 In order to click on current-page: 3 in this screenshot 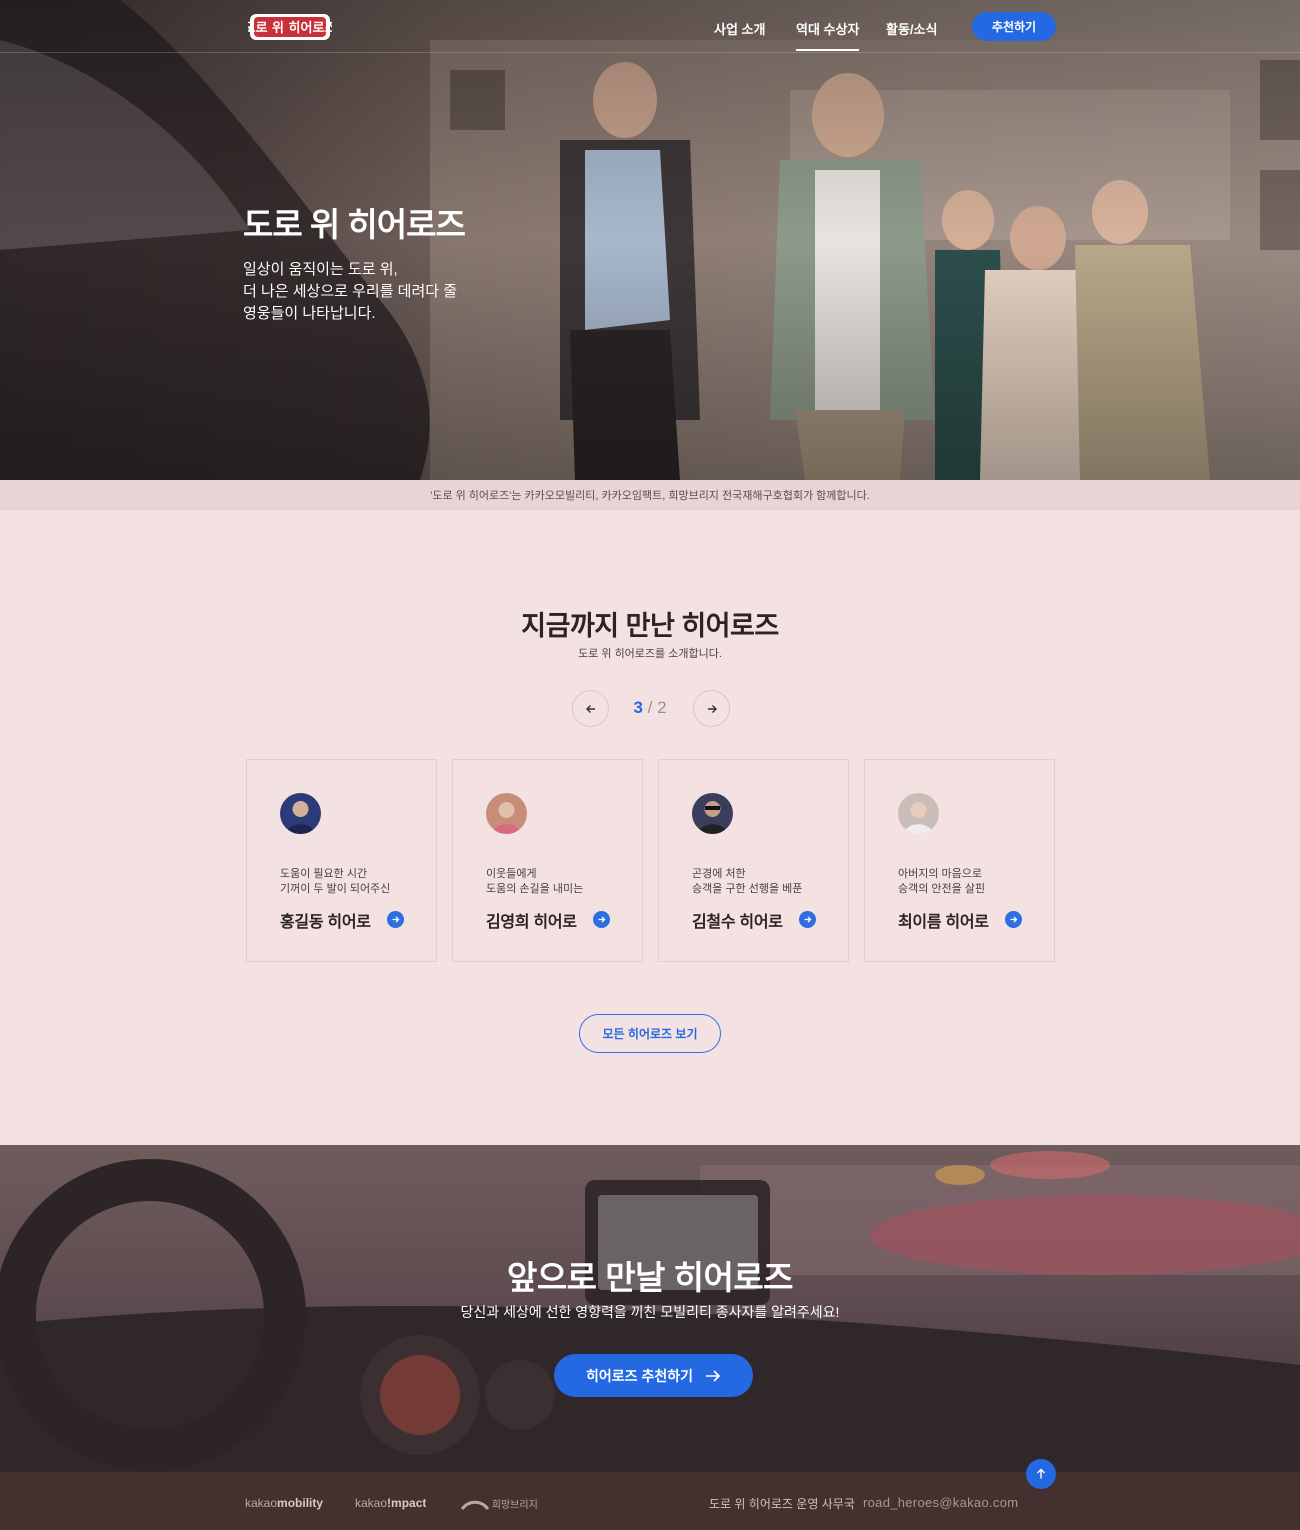, I will do `click(638, 707)`.